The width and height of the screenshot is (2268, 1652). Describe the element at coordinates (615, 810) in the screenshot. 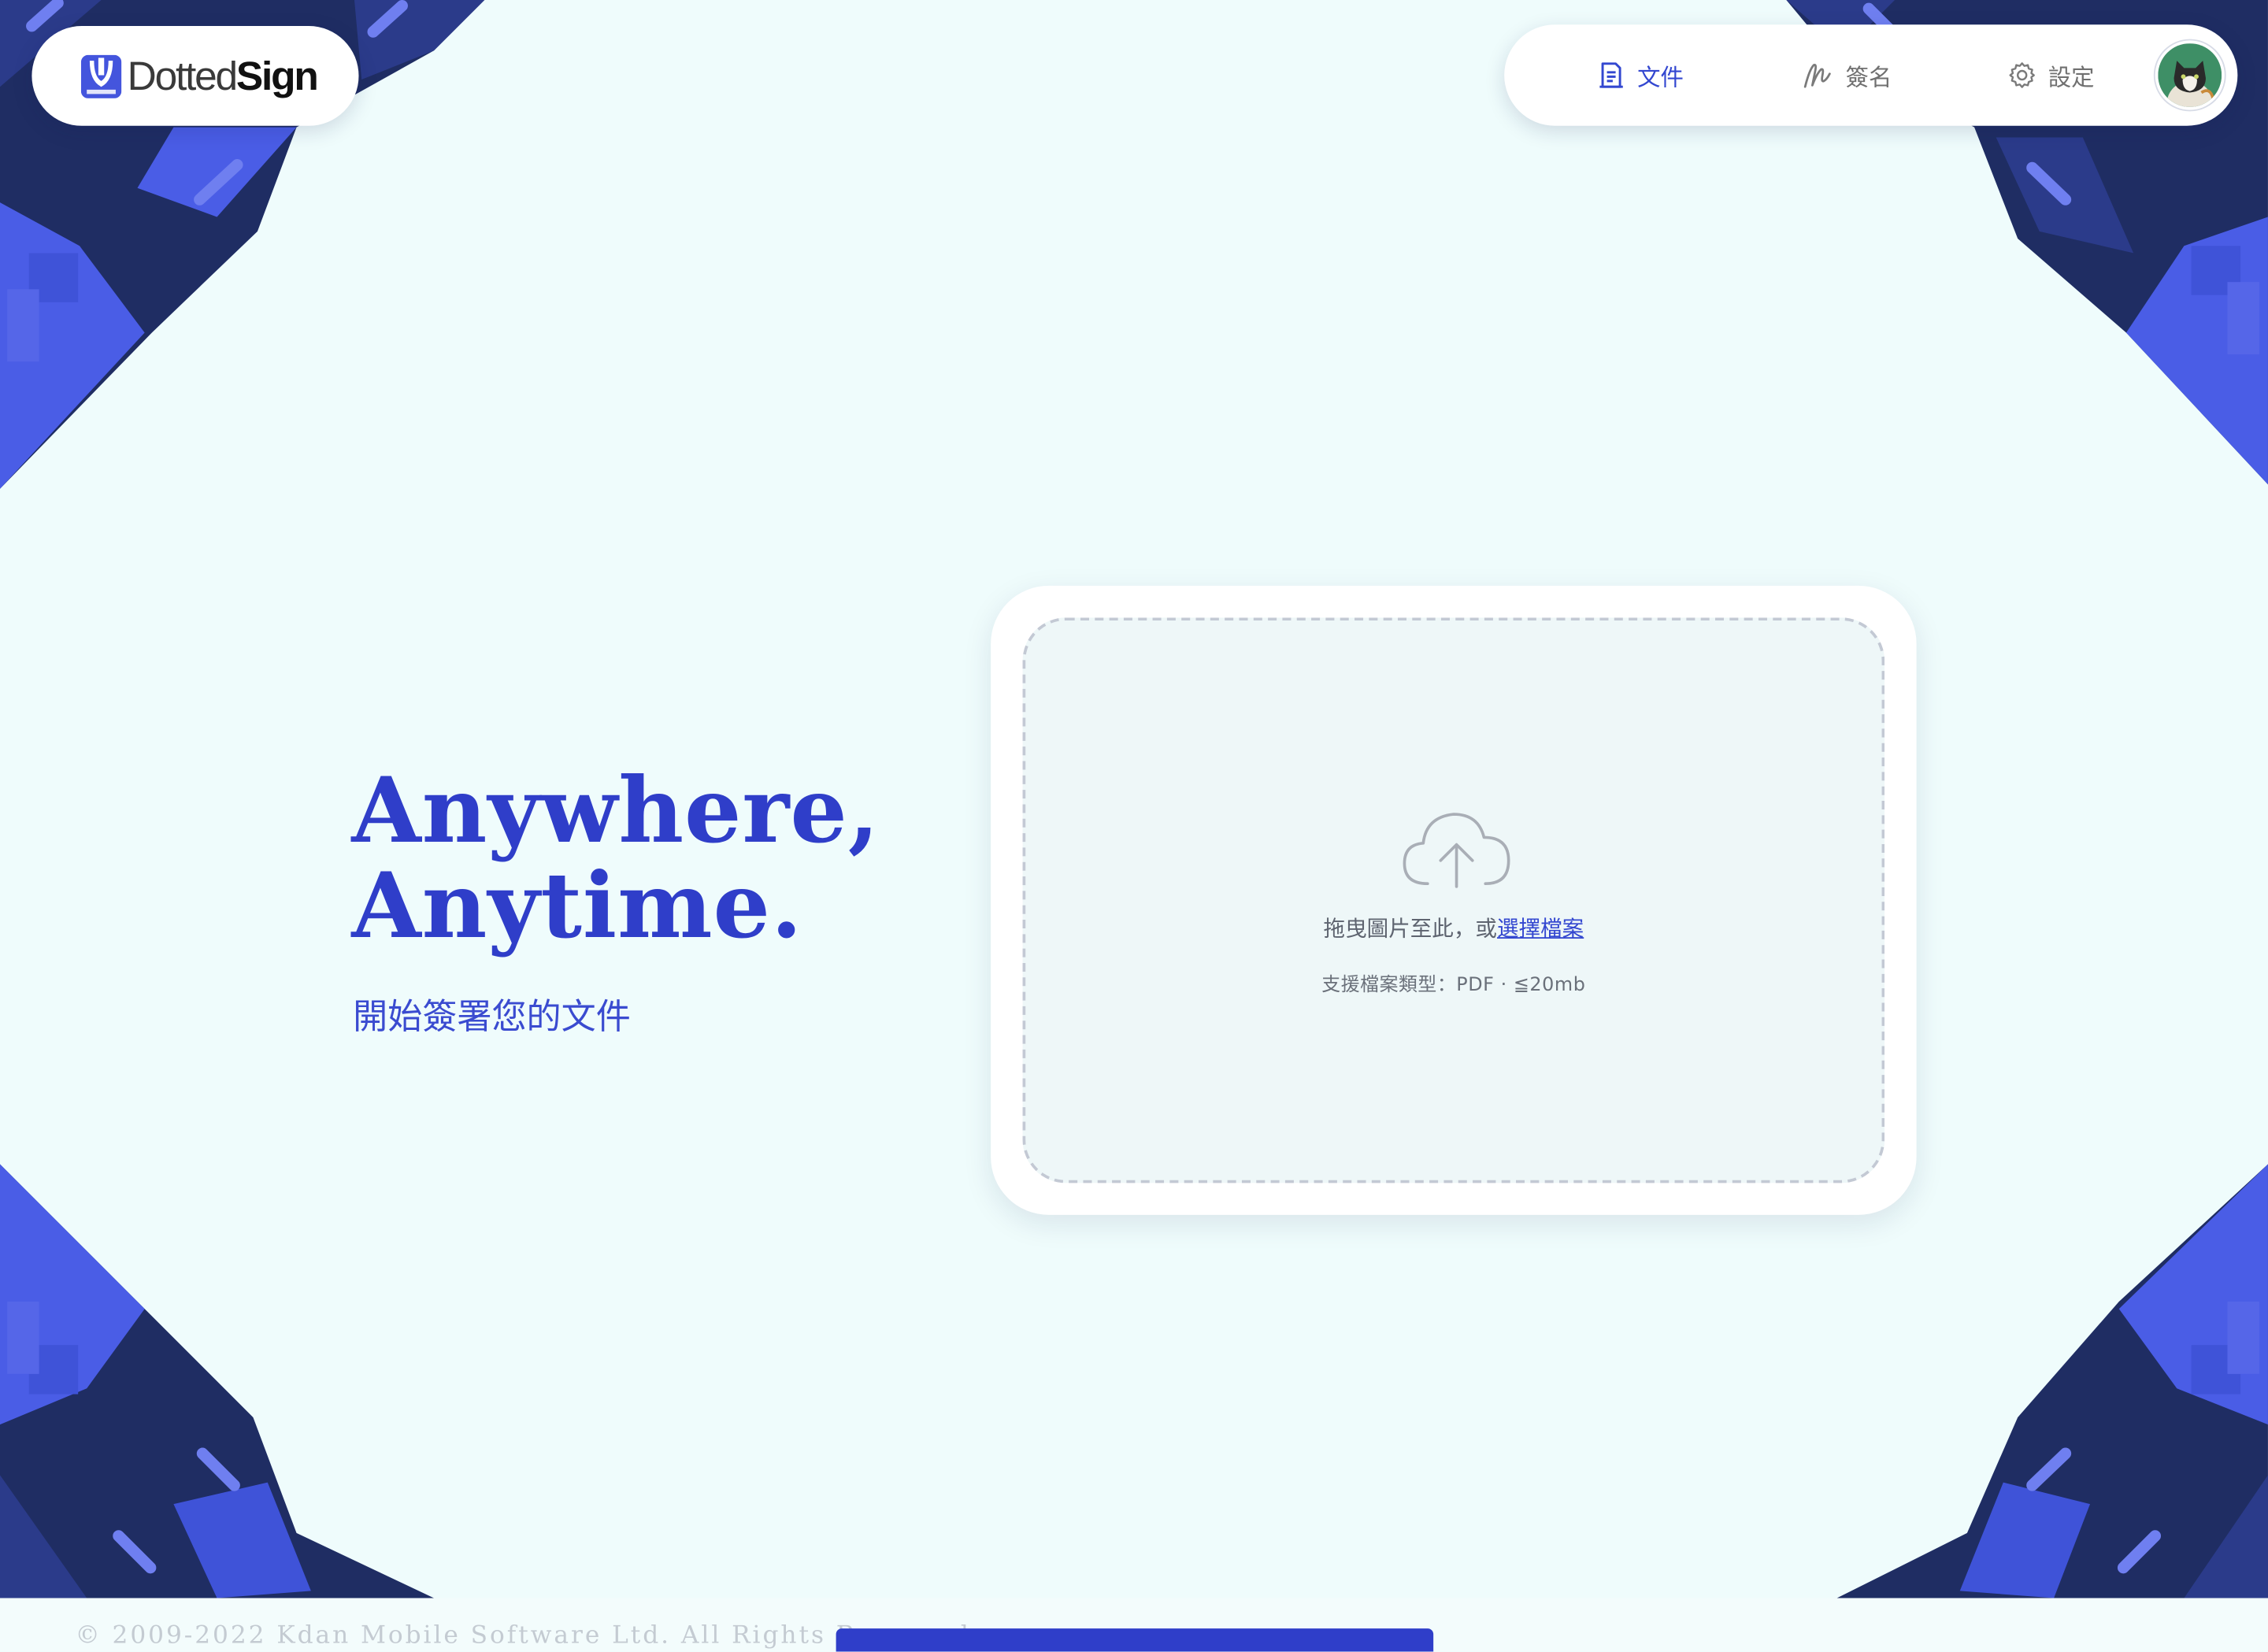

I see `hero-title-line1: Anywhere,` at that location.